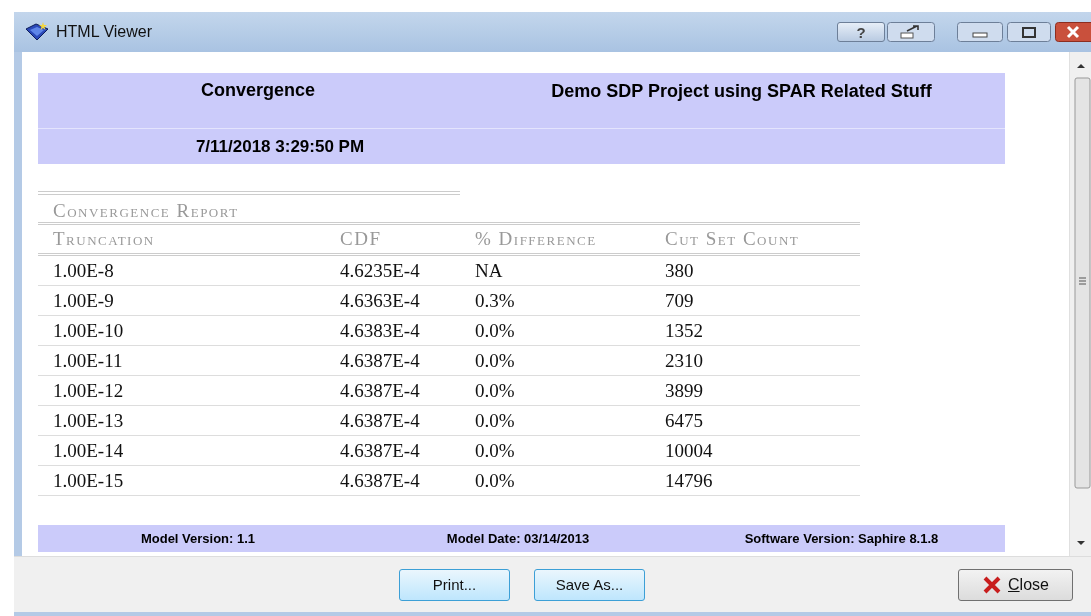  What do you see at coordinates (762, 239) in the screenshot?
I see `column-header: Cut Set Count` at bounding box center [762, 239].